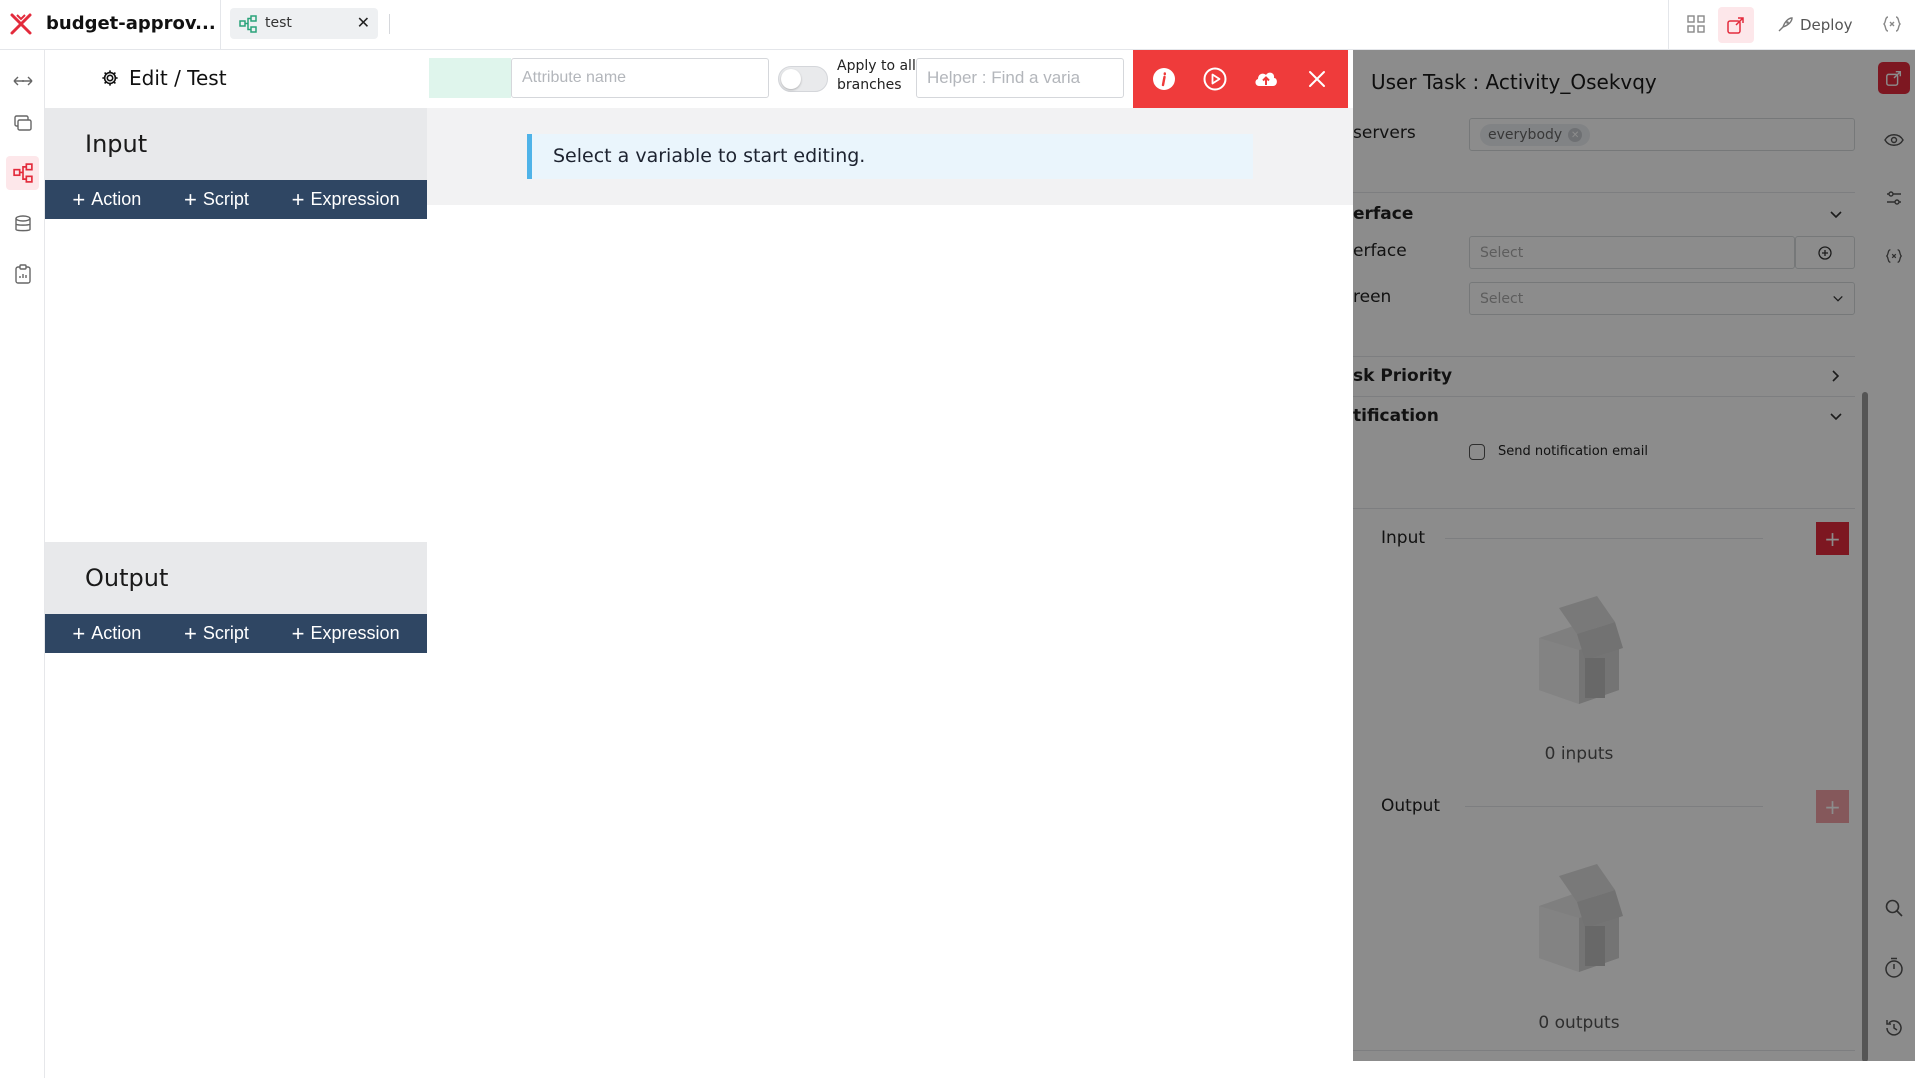 The width and height of the screenshot is (1915, 1078). What do you see at coordinates (1634, 1069) in the screenshot?
I see `bottom-strip` at bounding box center [1634, 1069].